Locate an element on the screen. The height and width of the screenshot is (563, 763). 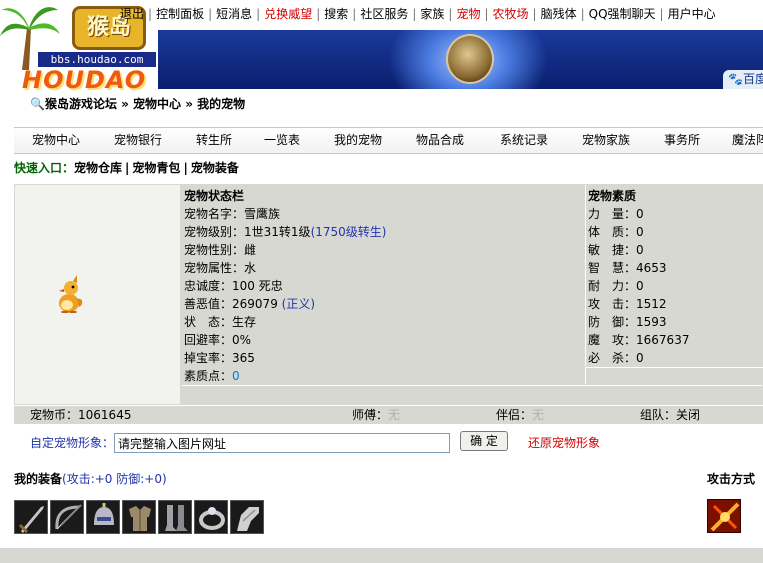
custom-image-url-input is located at coordinates (282, 443).